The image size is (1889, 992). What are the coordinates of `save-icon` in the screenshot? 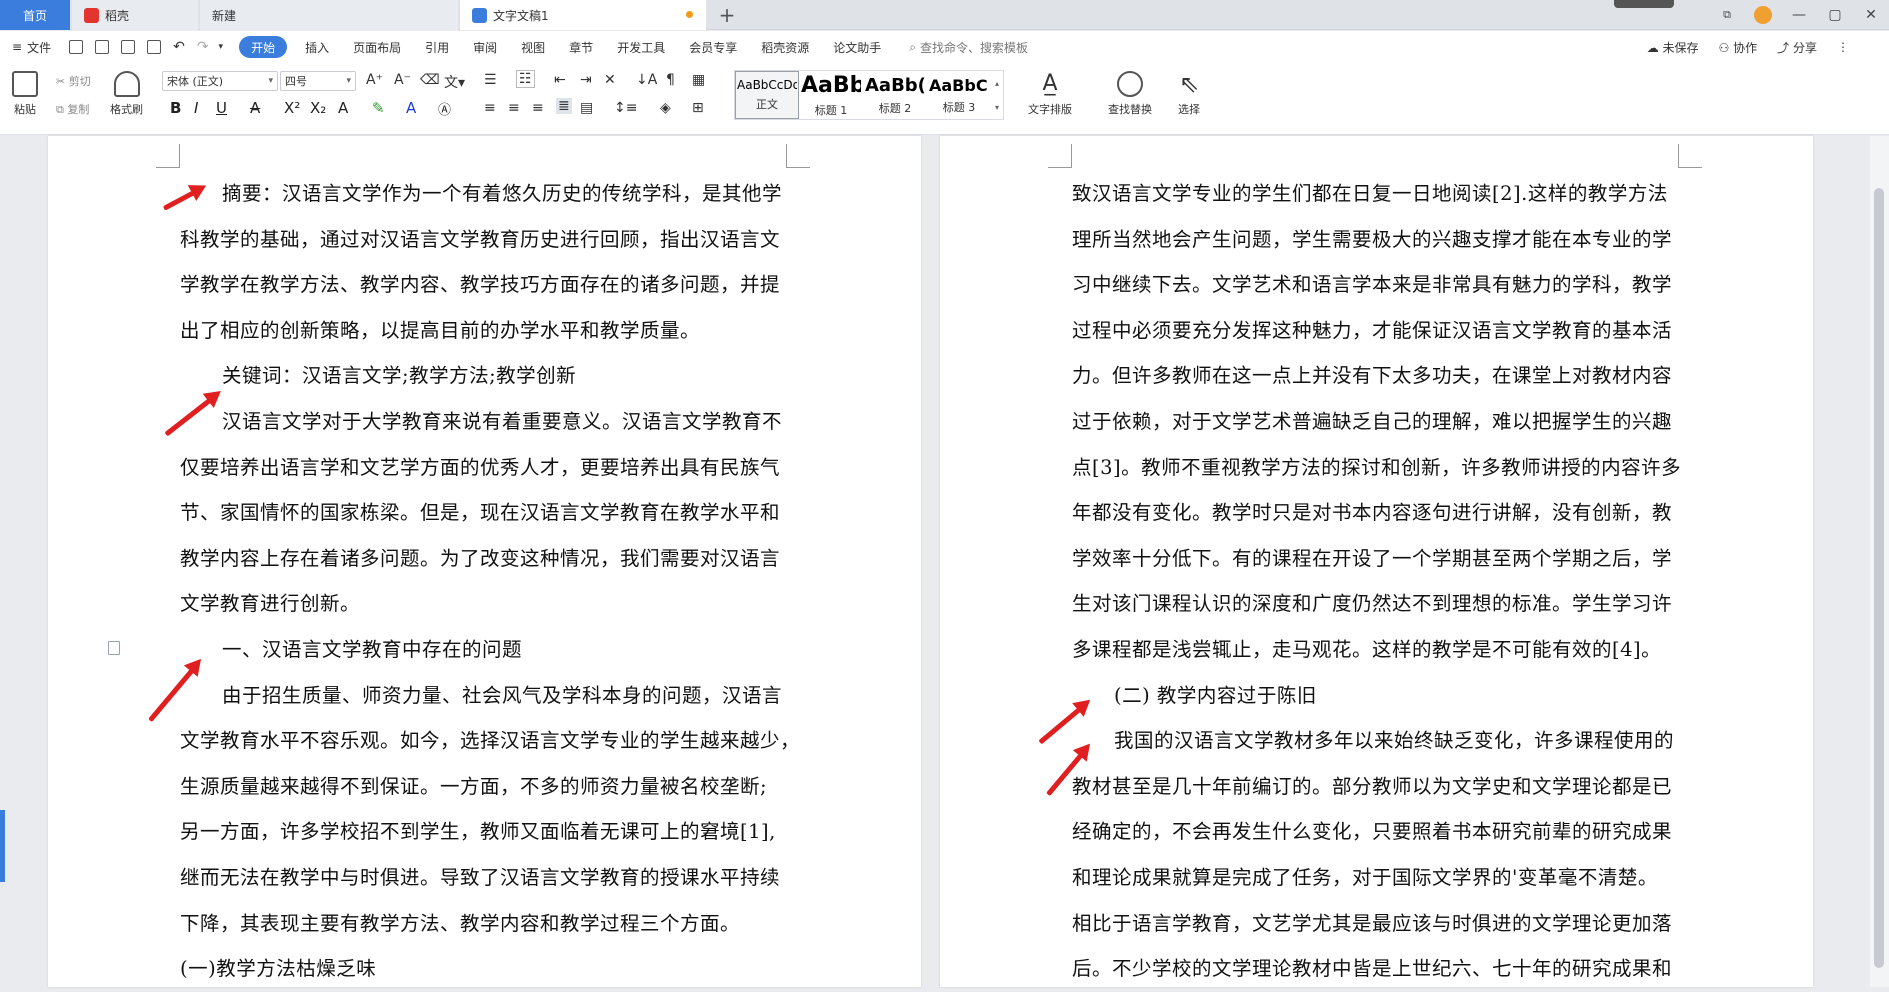 It's located at (76, 47).